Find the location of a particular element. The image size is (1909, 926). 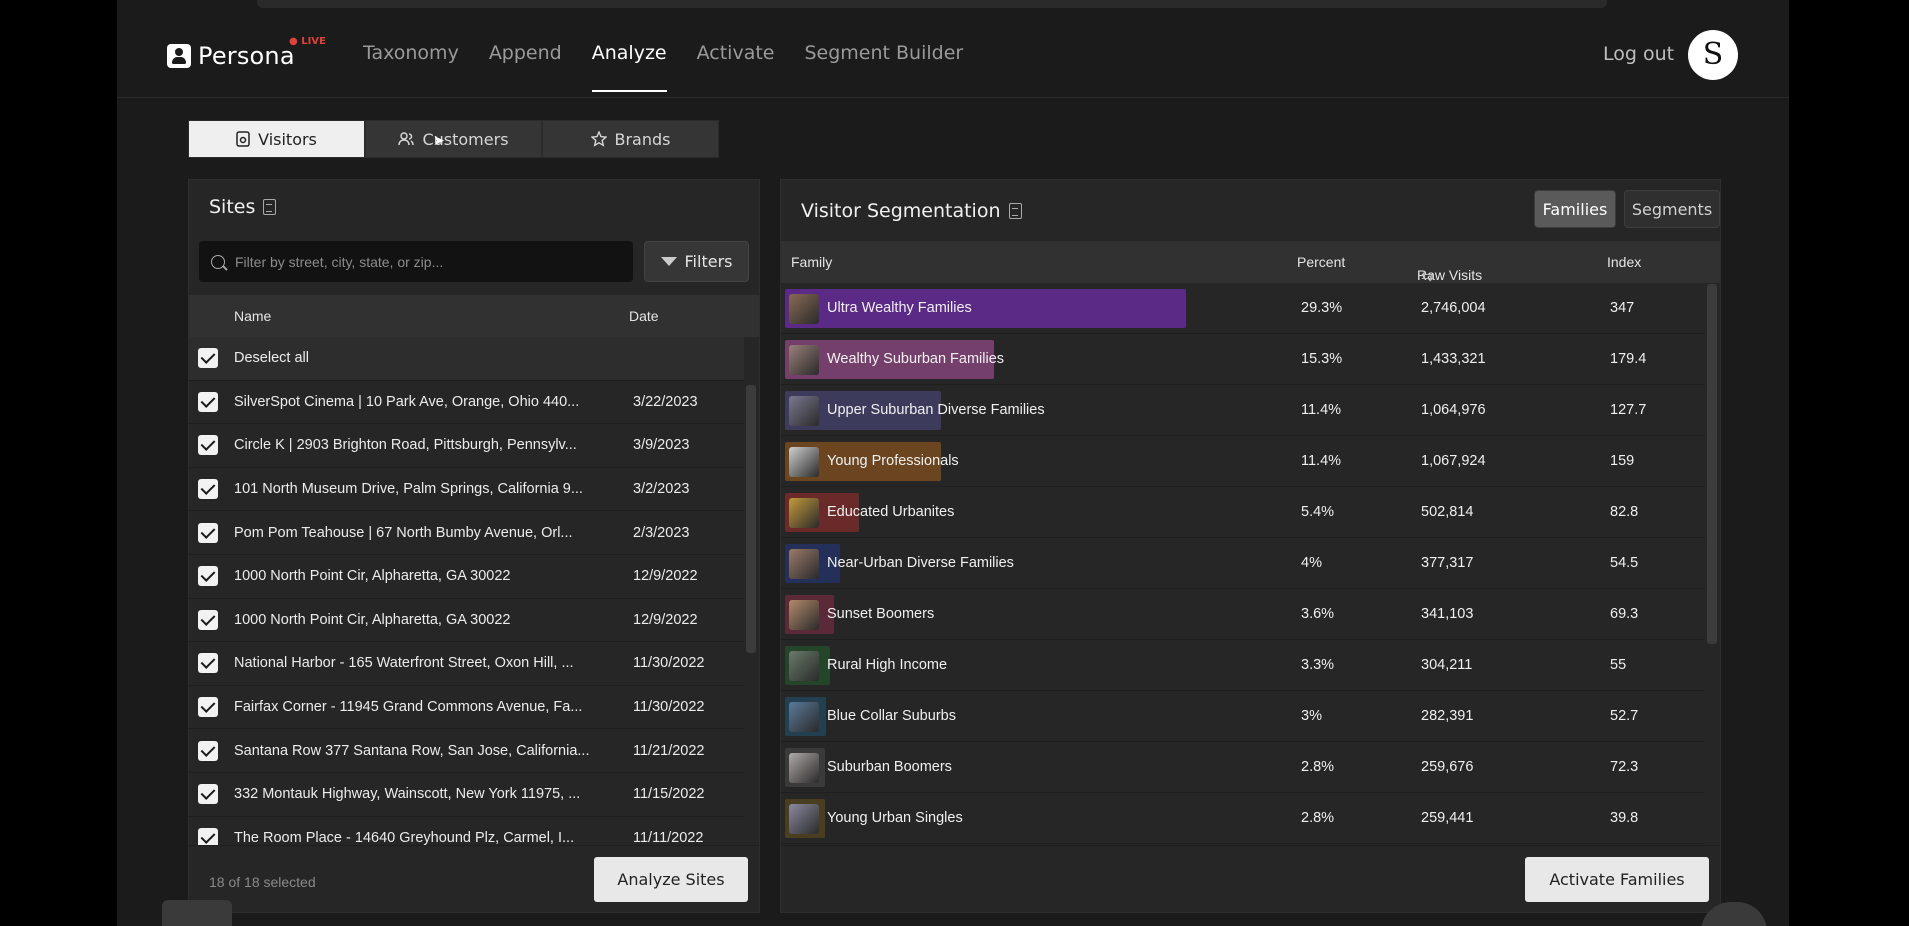

segmentation-scrollbar is located at coordinates (1712, 464).